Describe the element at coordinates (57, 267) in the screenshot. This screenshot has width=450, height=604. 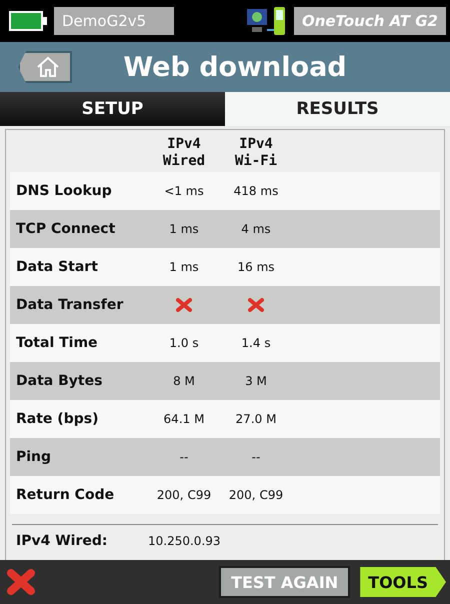
I see `row-label: Data Start` at that location.